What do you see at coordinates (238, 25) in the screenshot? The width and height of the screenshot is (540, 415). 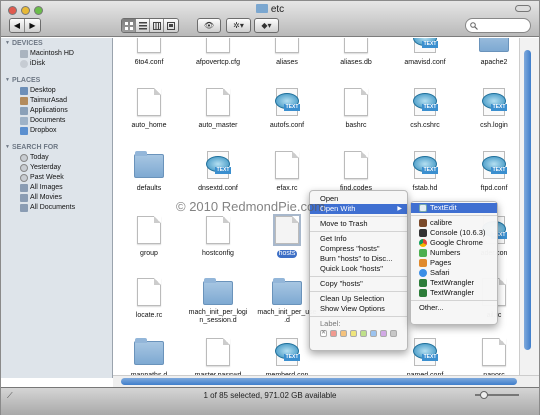 I see `action-menu-button: ✲▾` at bounding box center [238, 25].